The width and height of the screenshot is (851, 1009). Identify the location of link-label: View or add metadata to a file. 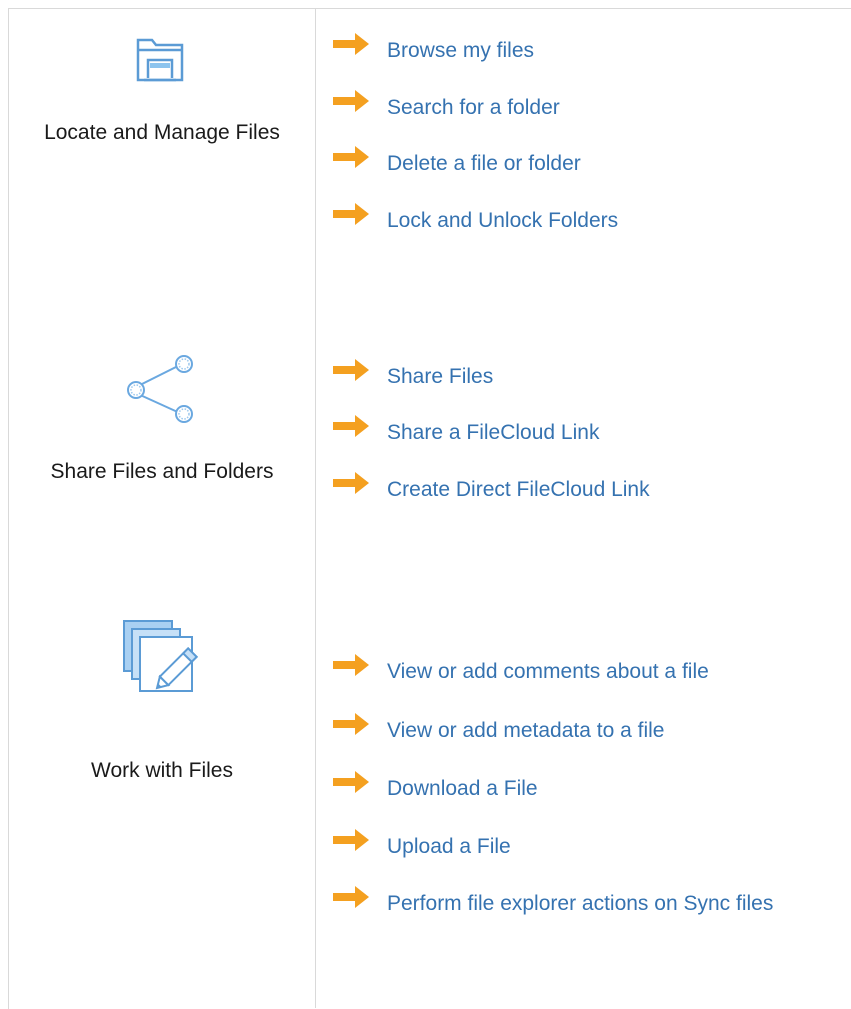
(525, 731).